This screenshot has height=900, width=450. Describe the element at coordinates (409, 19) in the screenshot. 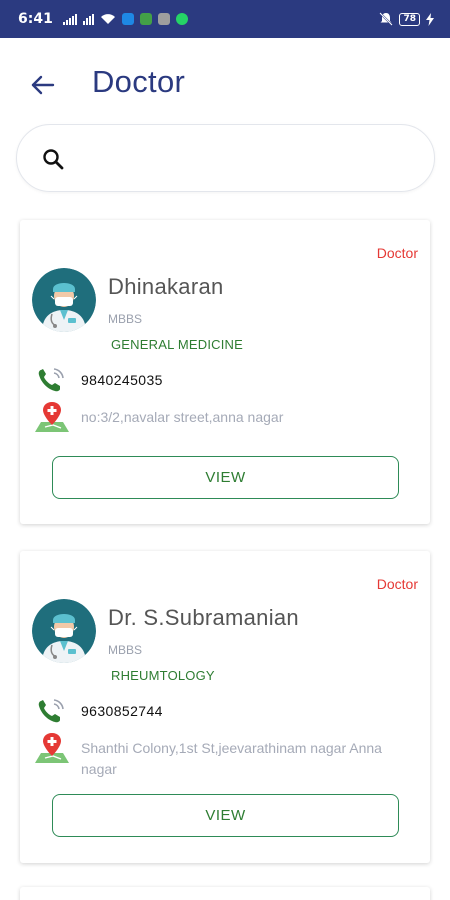

I see `battery-icon: 78` at that location.